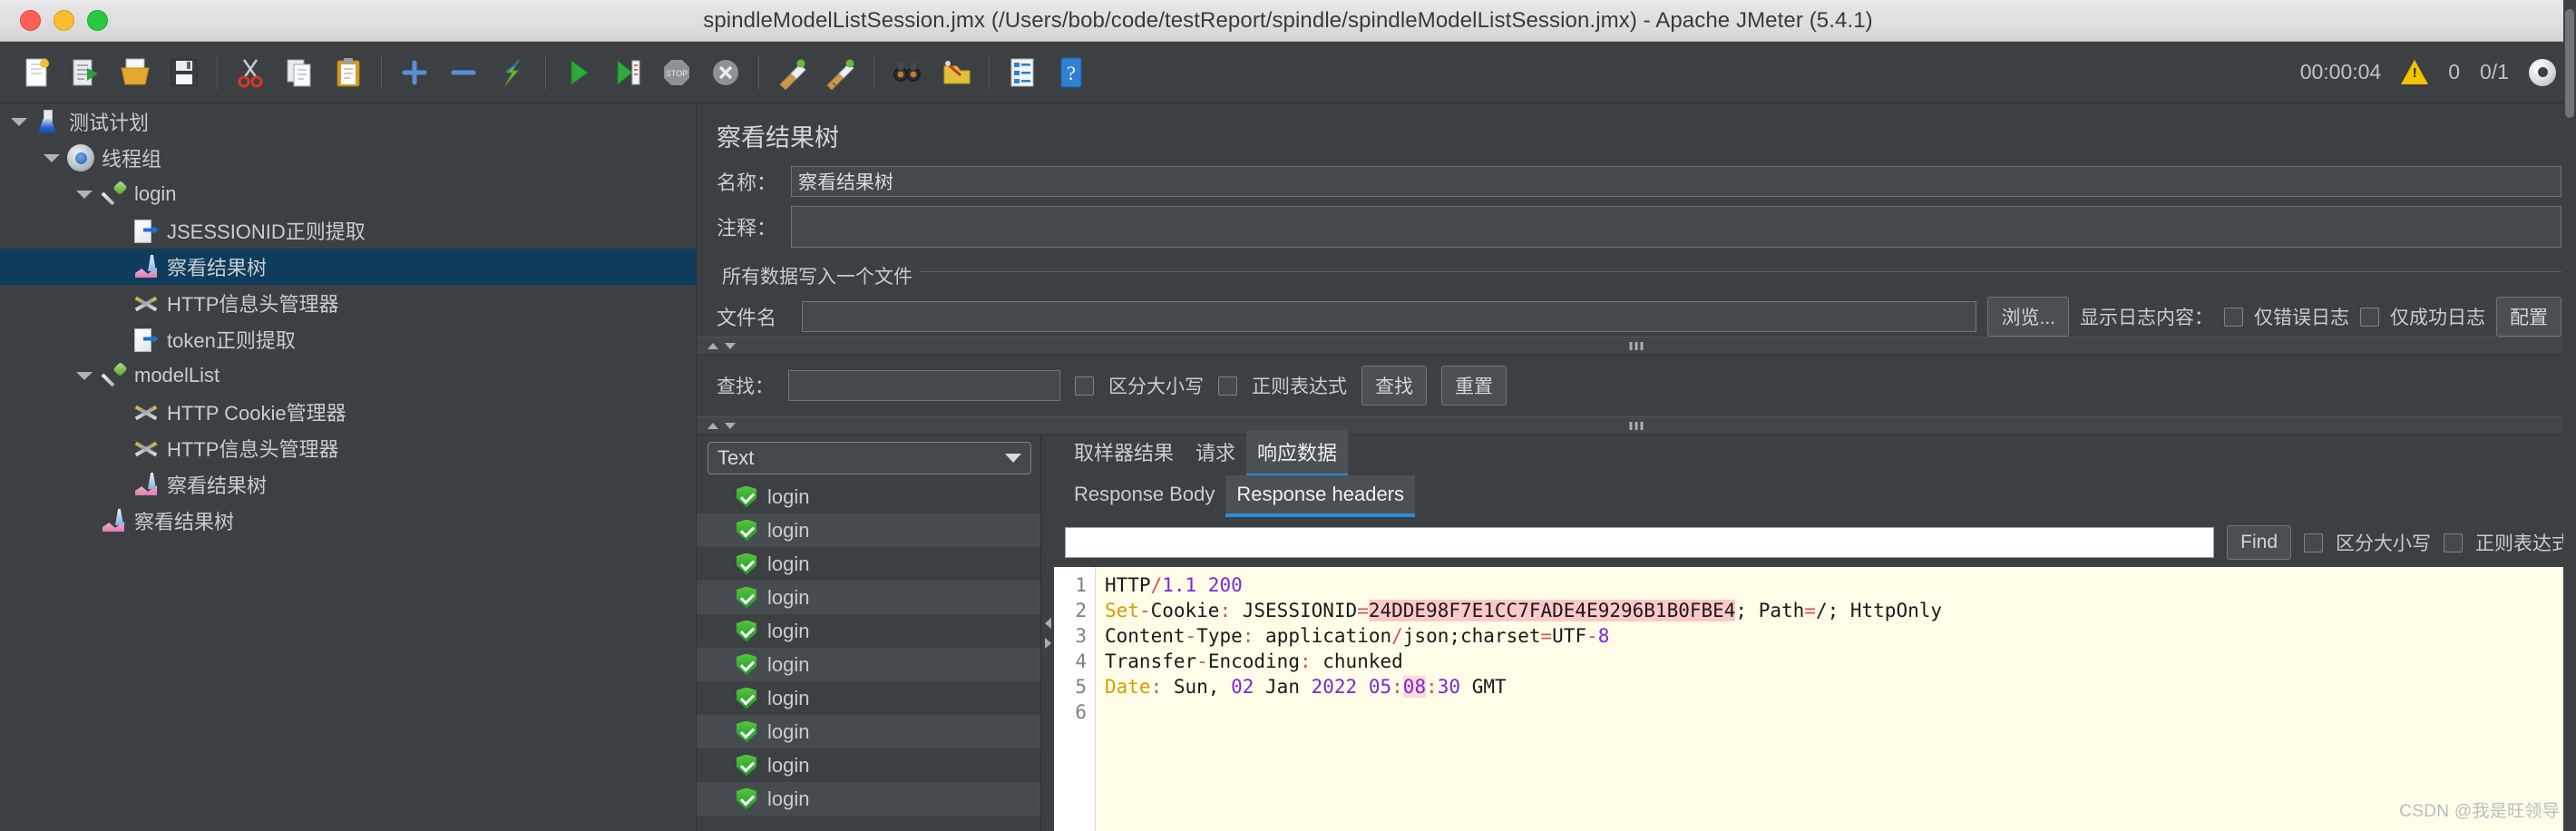 The width and height of the screenshot is (2576, 831). Describe the element at coordinates (348, 72) in the screenshot. I see `paste-icon` at that location.